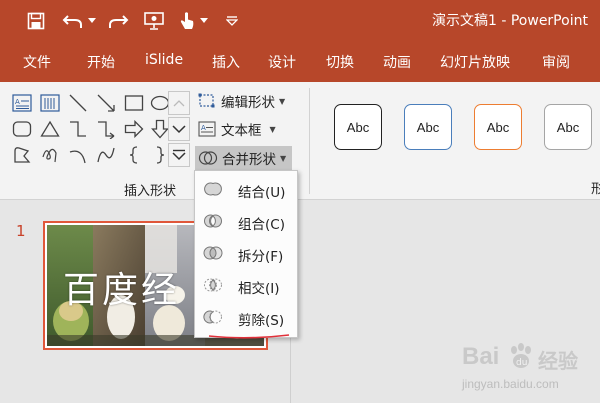 The width and height of the screenshot is (600, 403). I want to click on shape-style-dark: Abc, so click(358, 127).